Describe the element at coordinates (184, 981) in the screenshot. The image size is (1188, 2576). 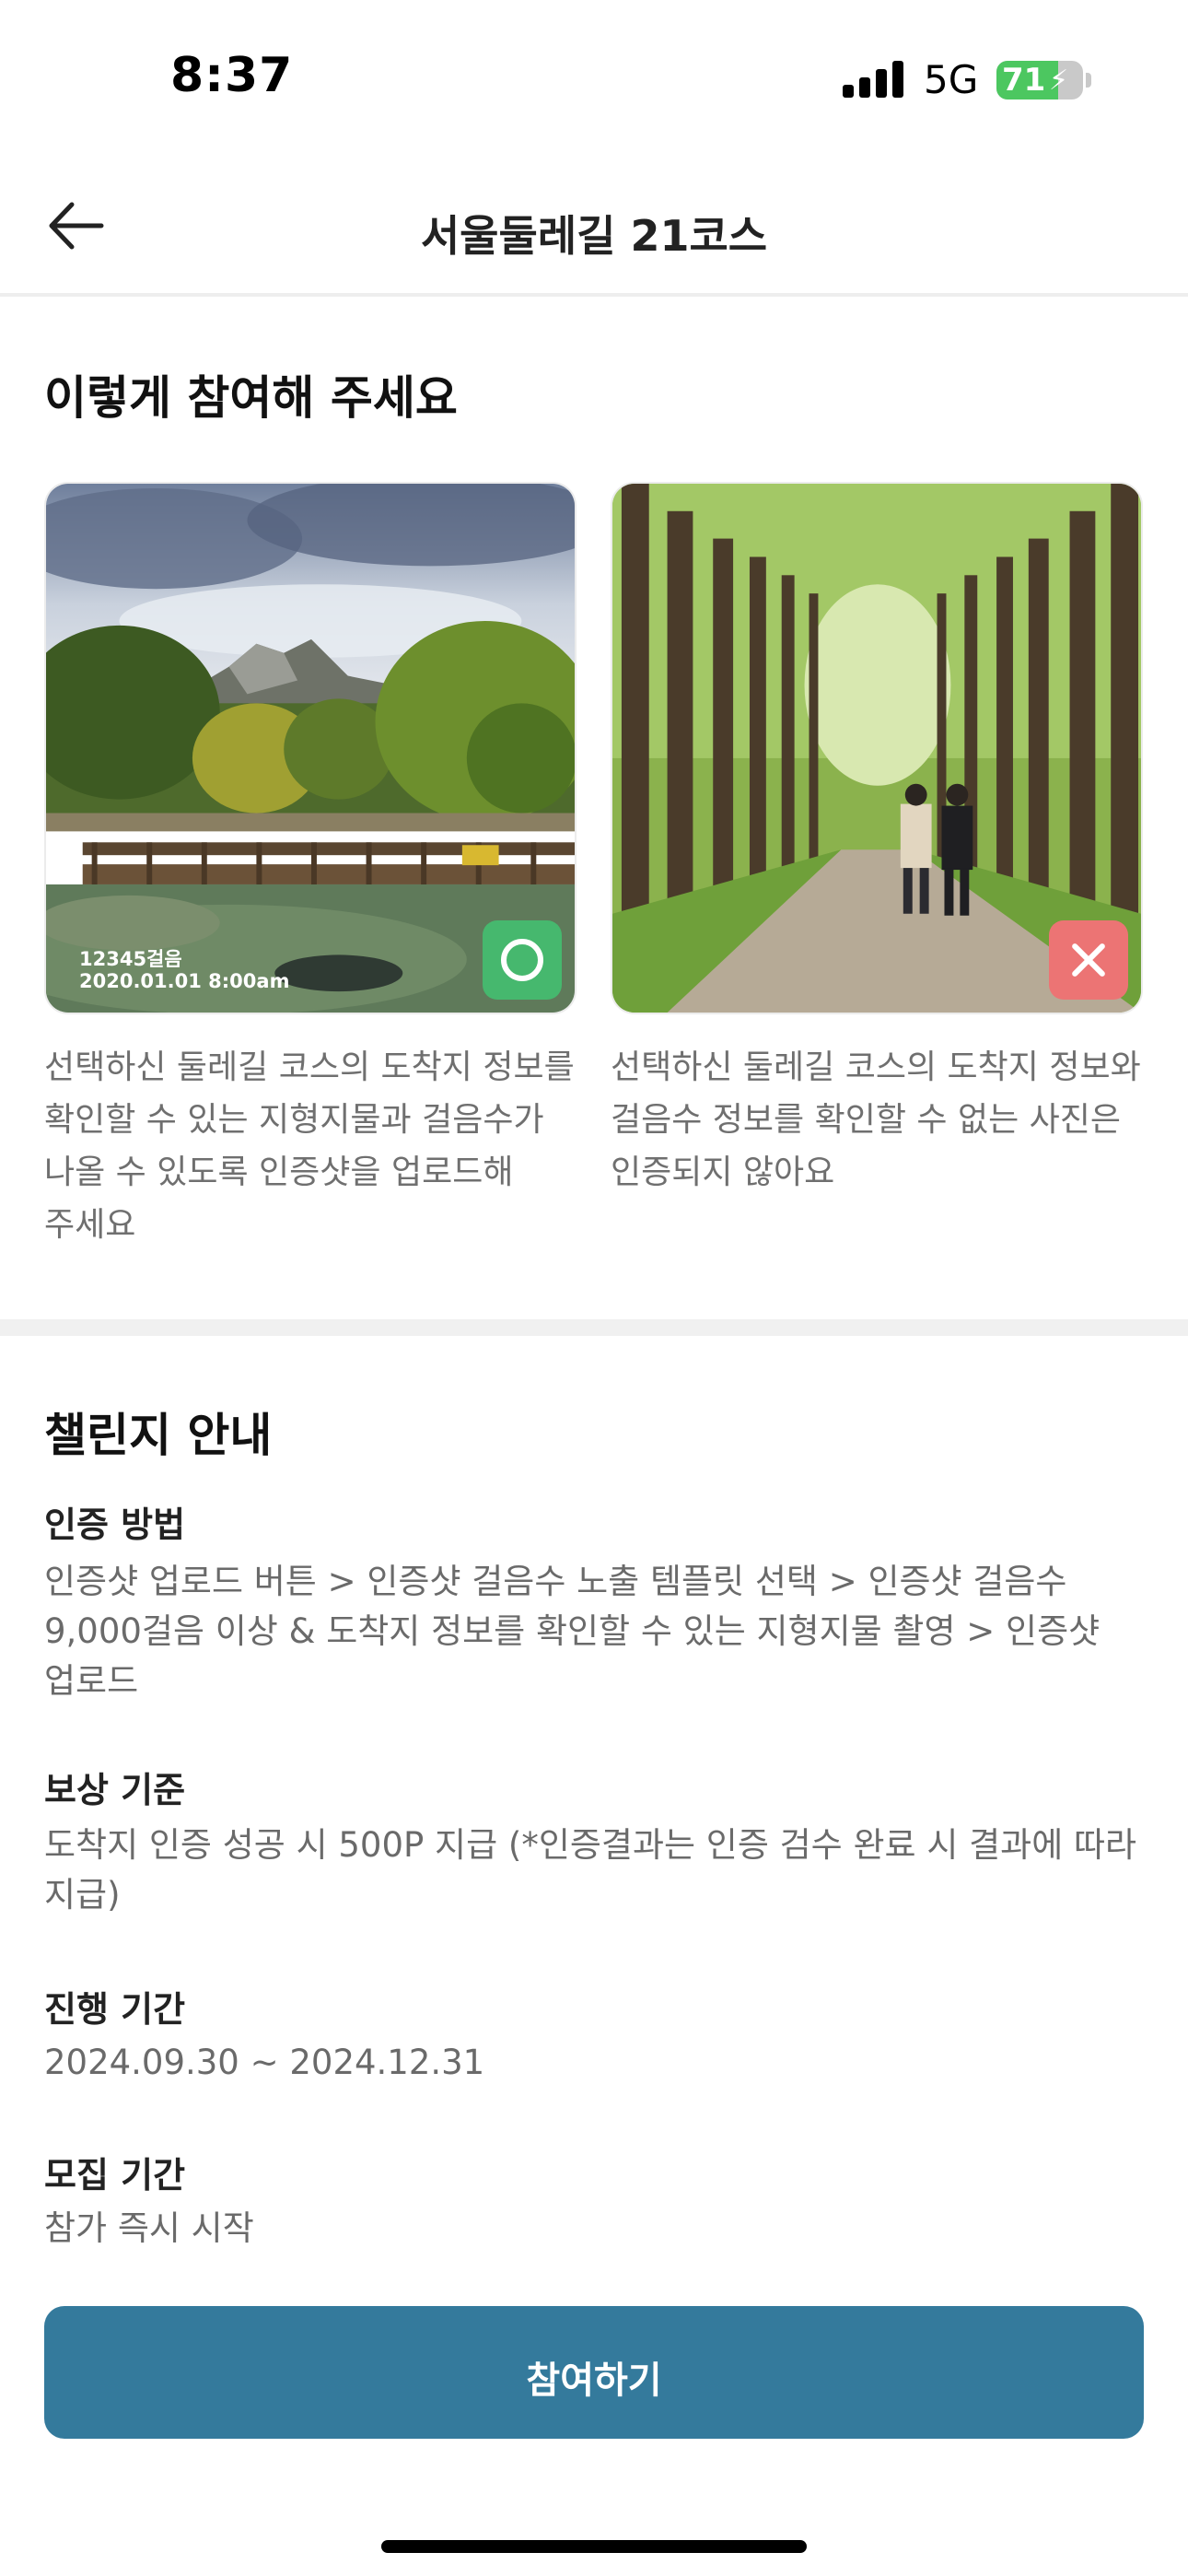
I see `overlay-datetime: 2020.01.01 8:00am` at that location.